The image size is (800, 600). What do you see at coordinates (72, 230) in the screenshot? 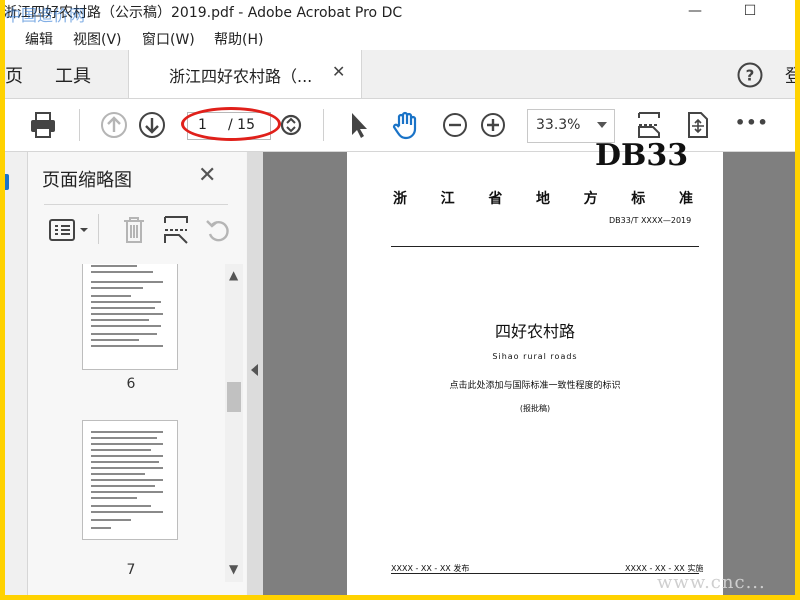
I see `thumbnail-options-icon` at bounding box center [72, 230].